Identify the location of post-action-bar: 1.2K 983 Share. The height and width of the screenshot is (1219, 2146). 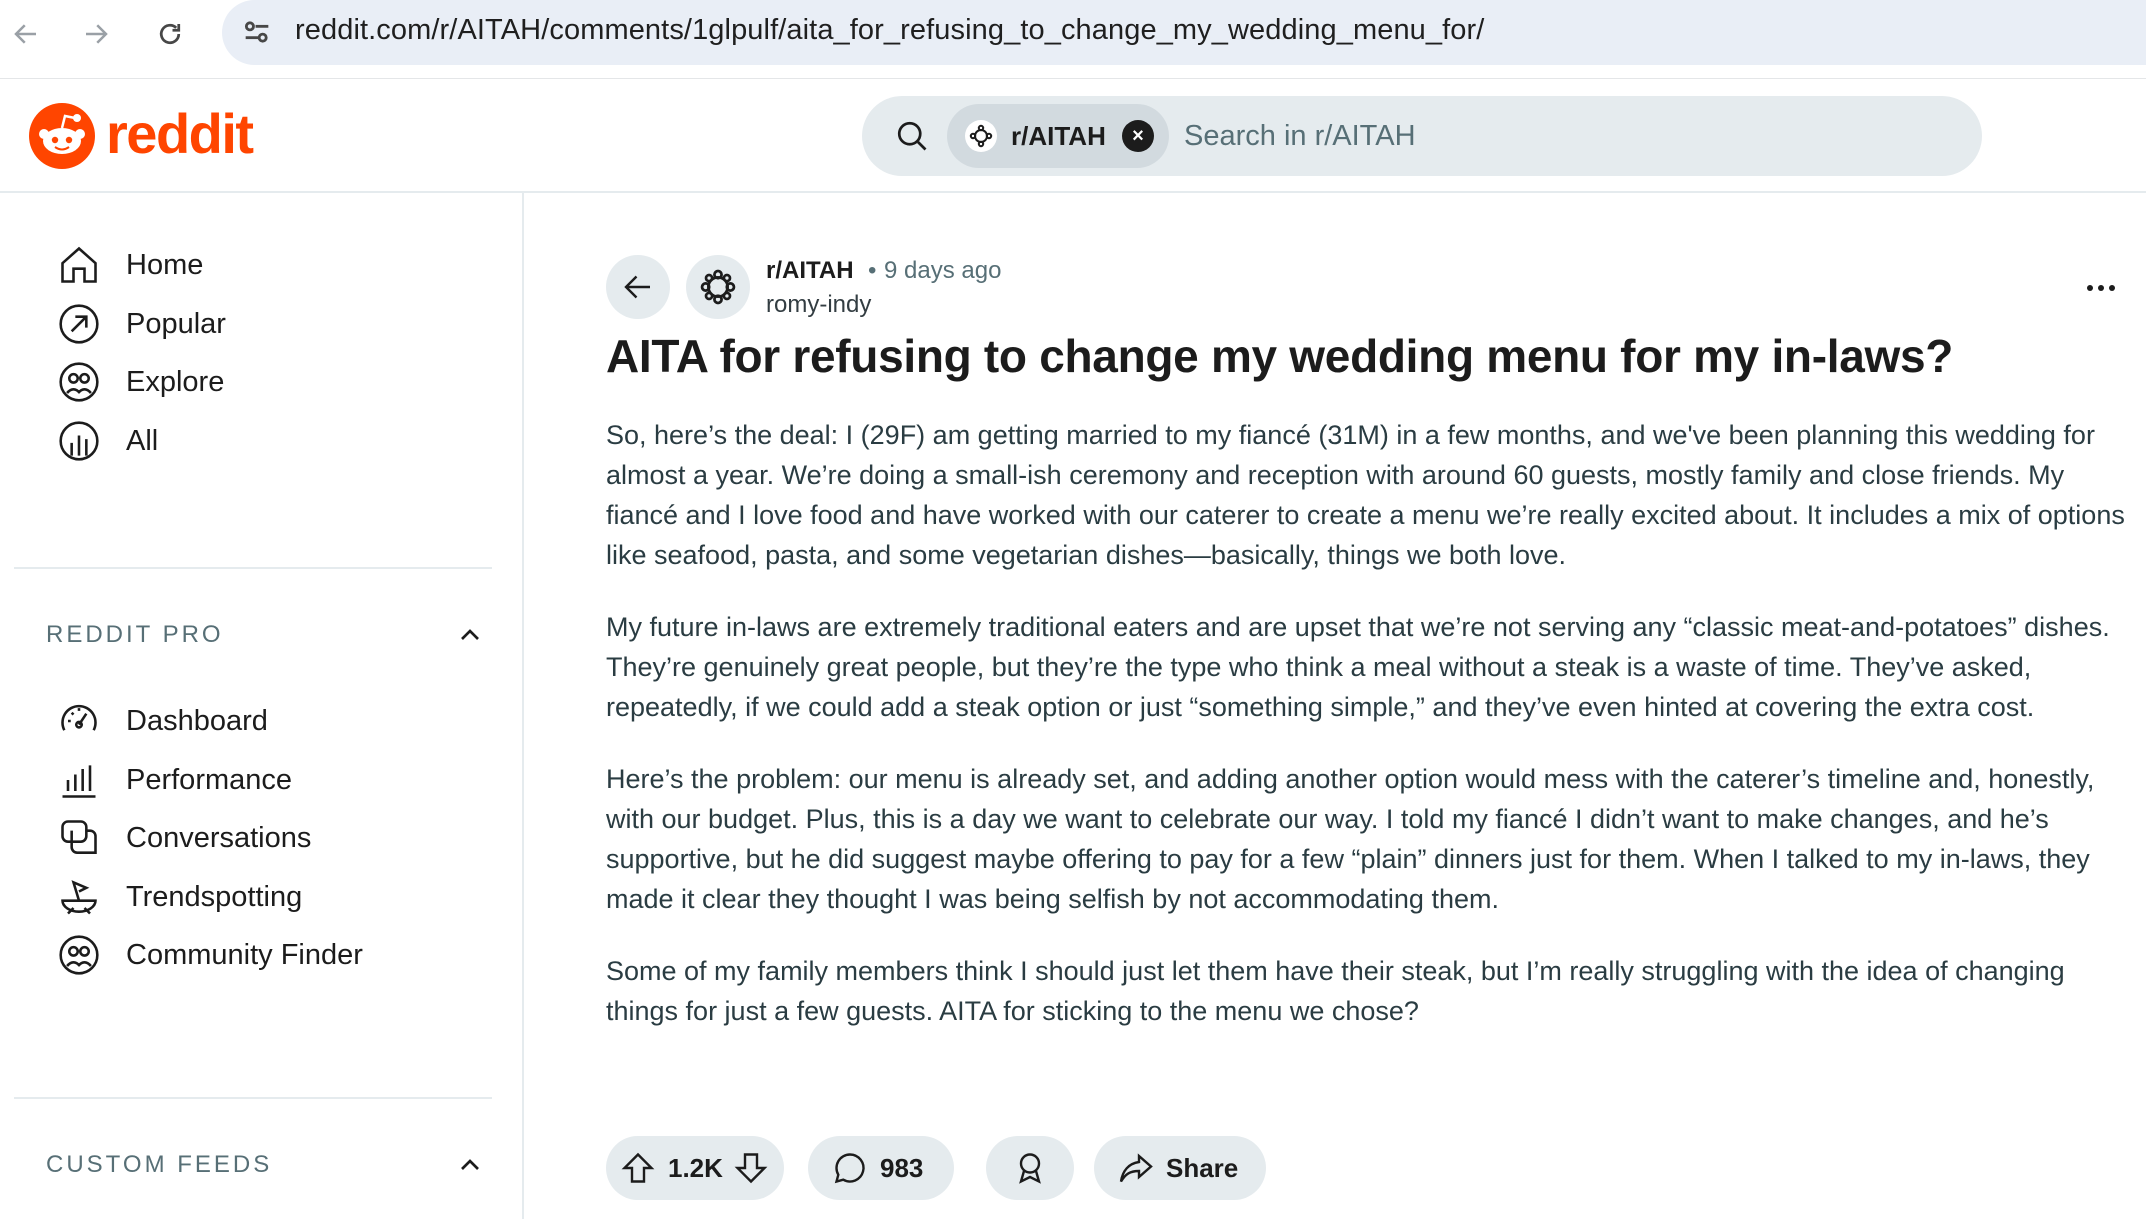
(1106, 1168).